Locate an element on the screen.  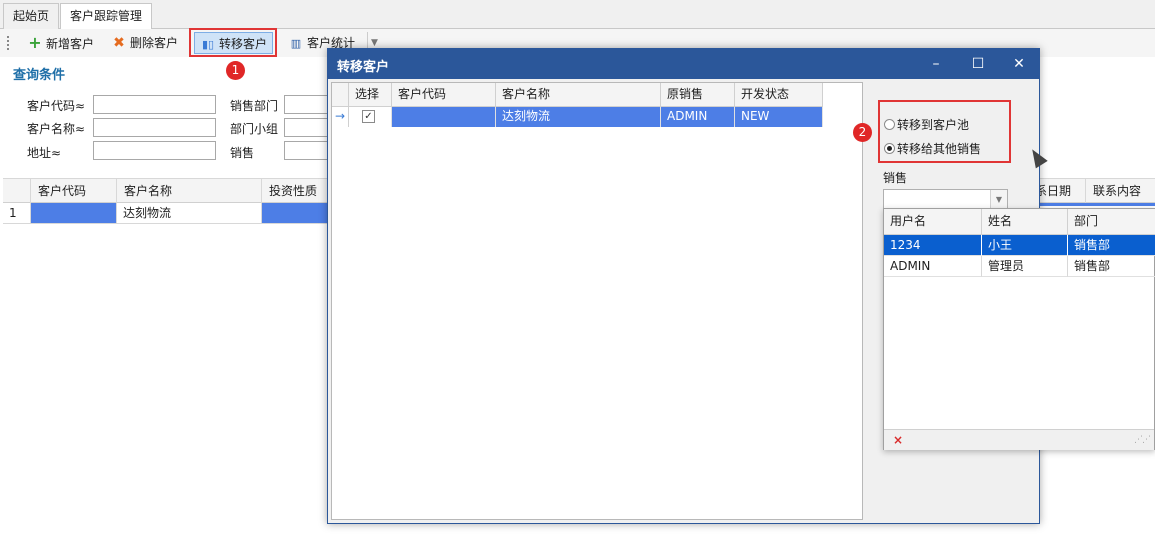
dialog-grid-corner is located at coordinates (340, 94).